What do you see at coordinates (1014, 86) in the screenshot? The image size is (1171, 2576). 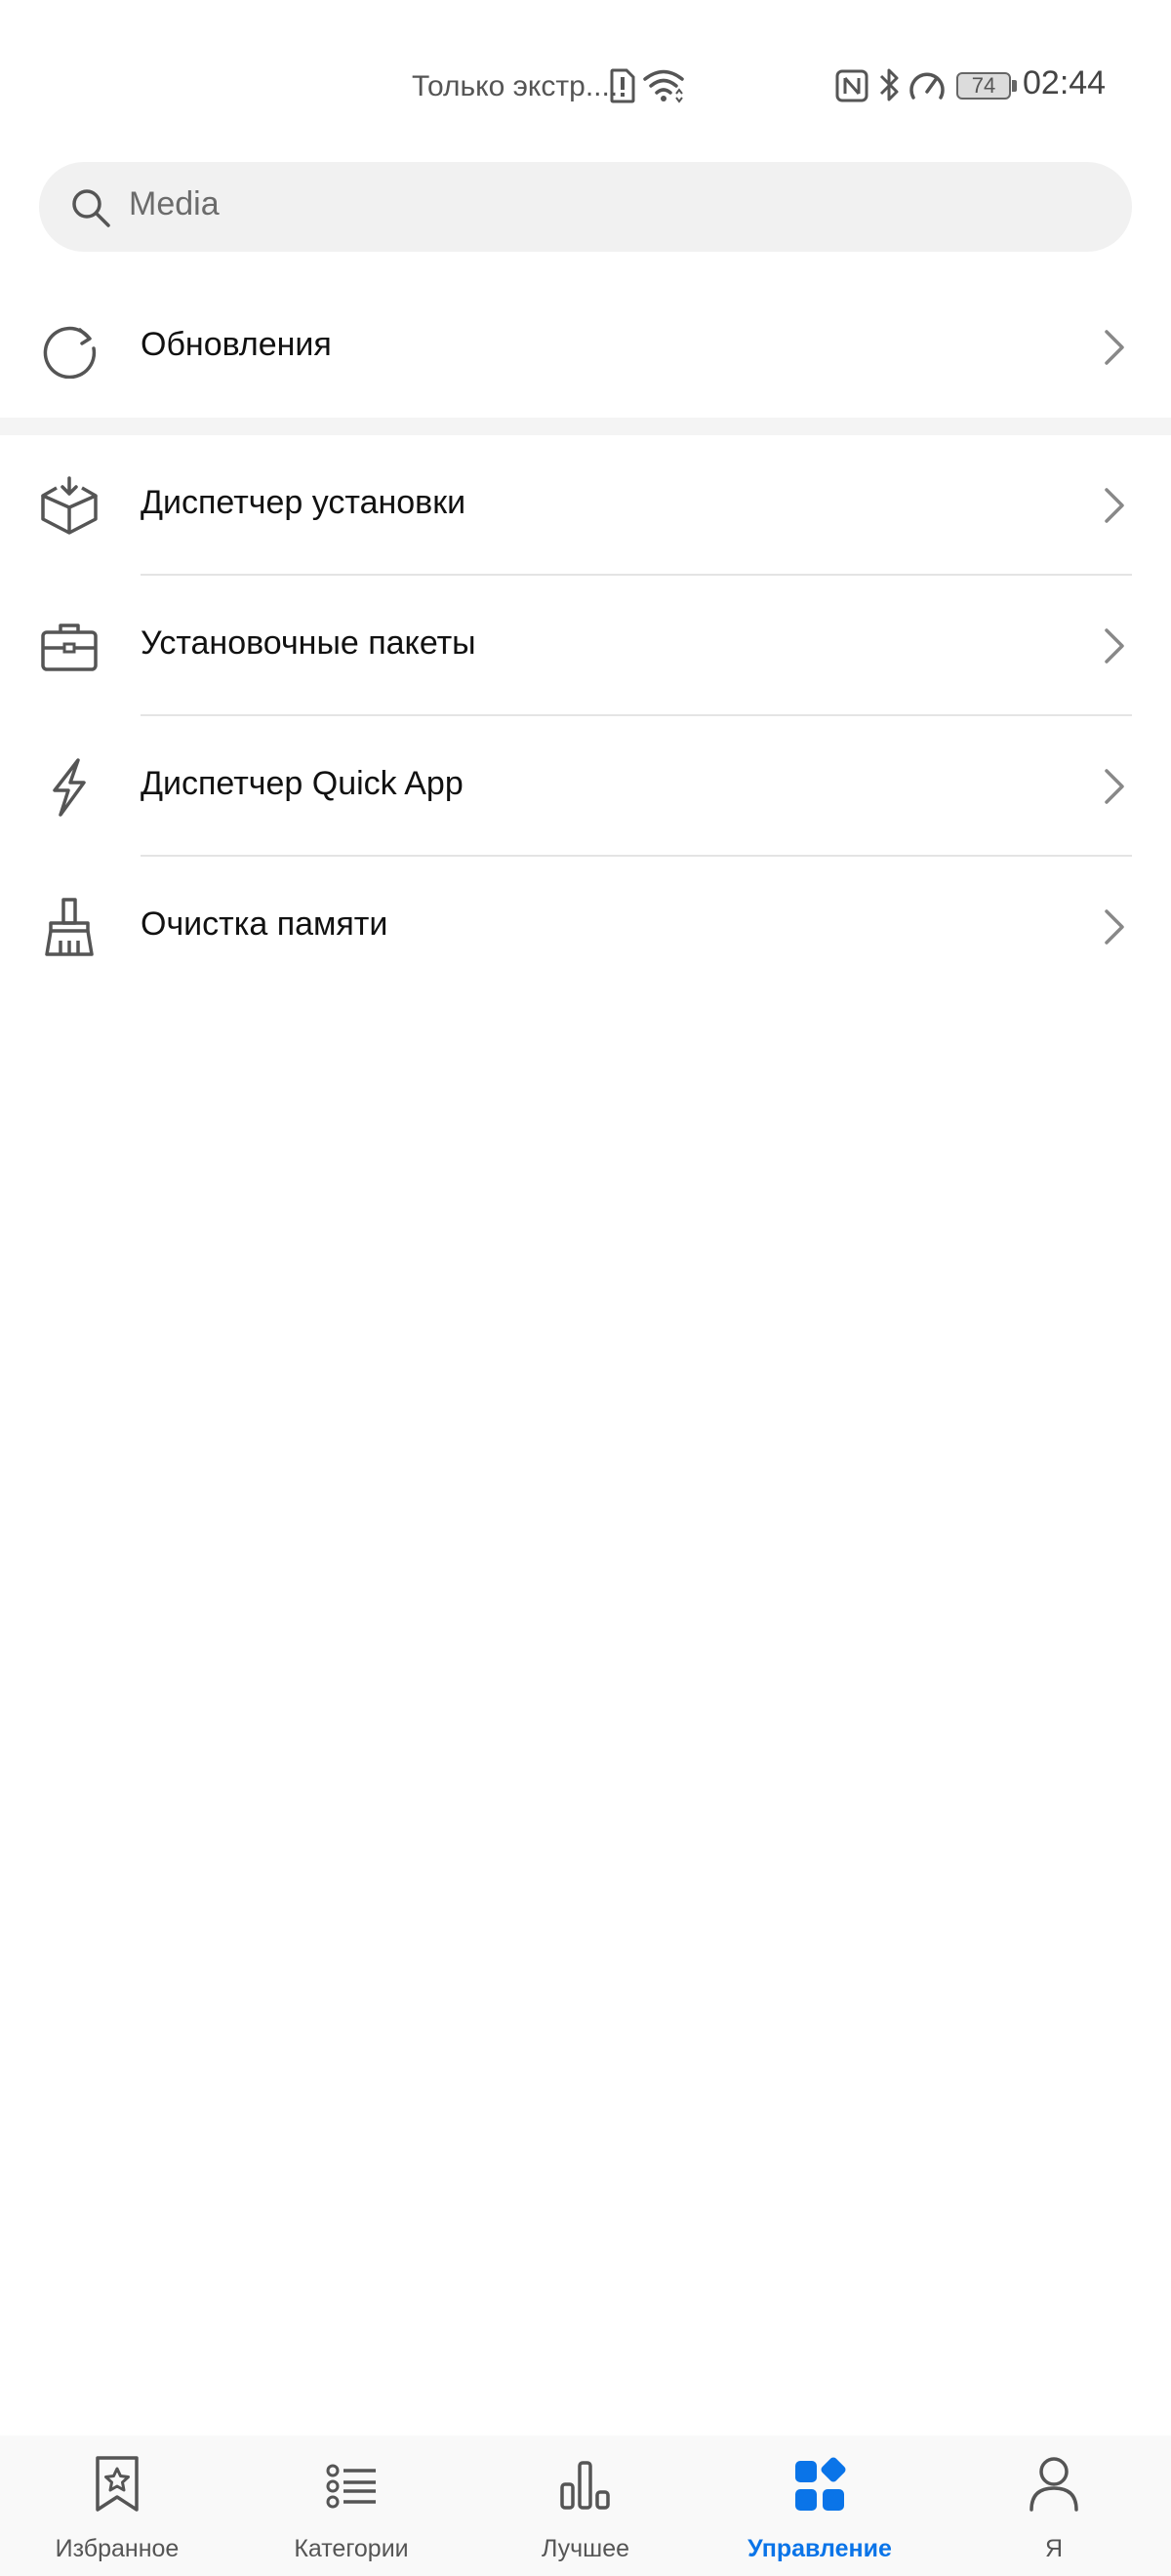 I see `battery-tip` at bounding box center [1014, 86].